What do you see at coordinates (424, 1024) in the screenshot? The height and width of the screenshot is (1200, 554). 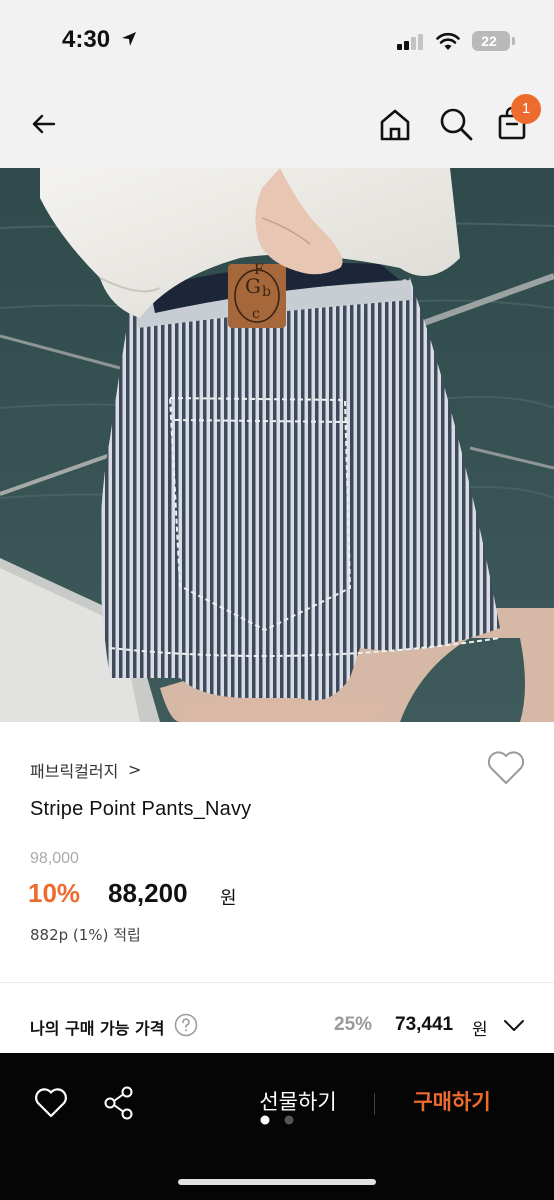 I see `my-price-value: 73,441` at bounding box center [424, 1024].